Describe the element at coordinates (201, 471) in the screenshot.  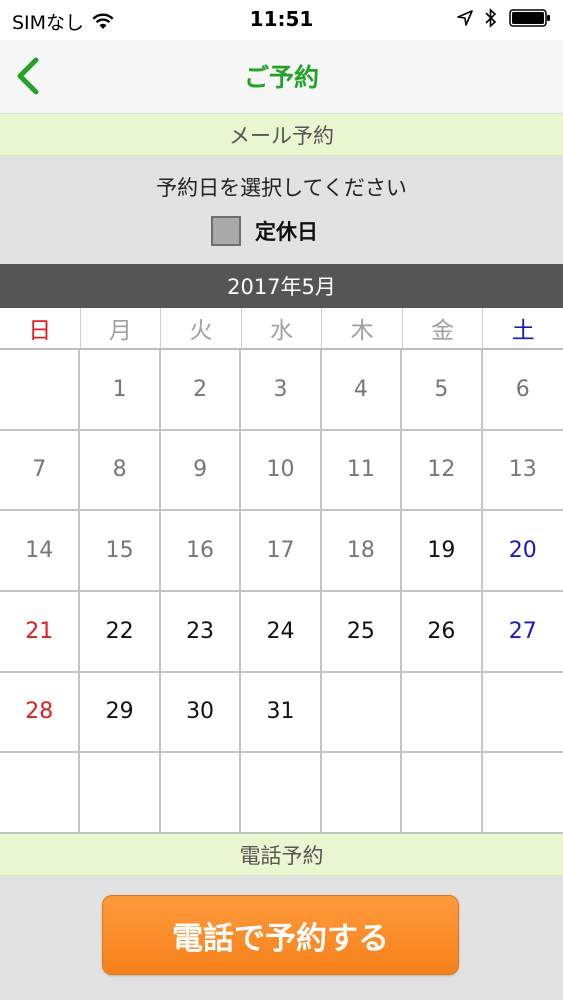
I see `calendar-day-cell: 9` at that location.